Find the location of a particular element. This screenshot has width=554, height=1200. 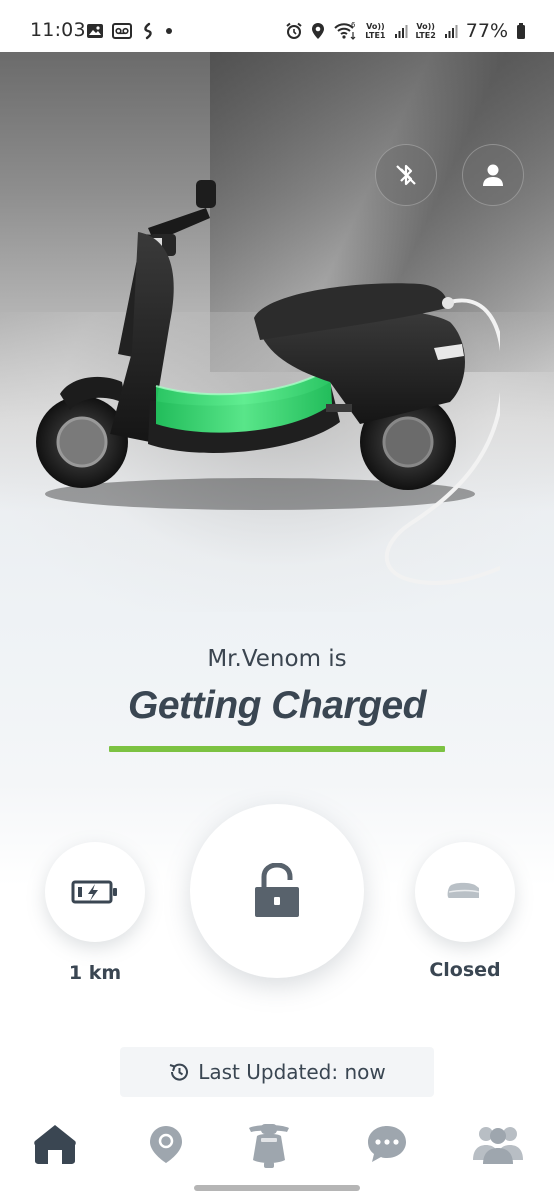

range-button is located at coordinates (95, 892).